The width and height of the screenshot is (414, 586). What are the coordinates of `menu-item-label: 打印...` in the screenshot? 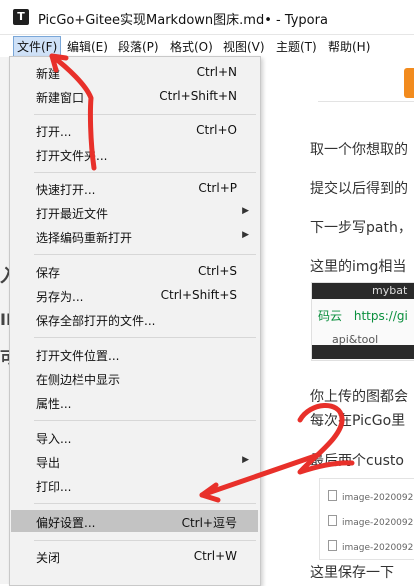 It's located at (54, 487).